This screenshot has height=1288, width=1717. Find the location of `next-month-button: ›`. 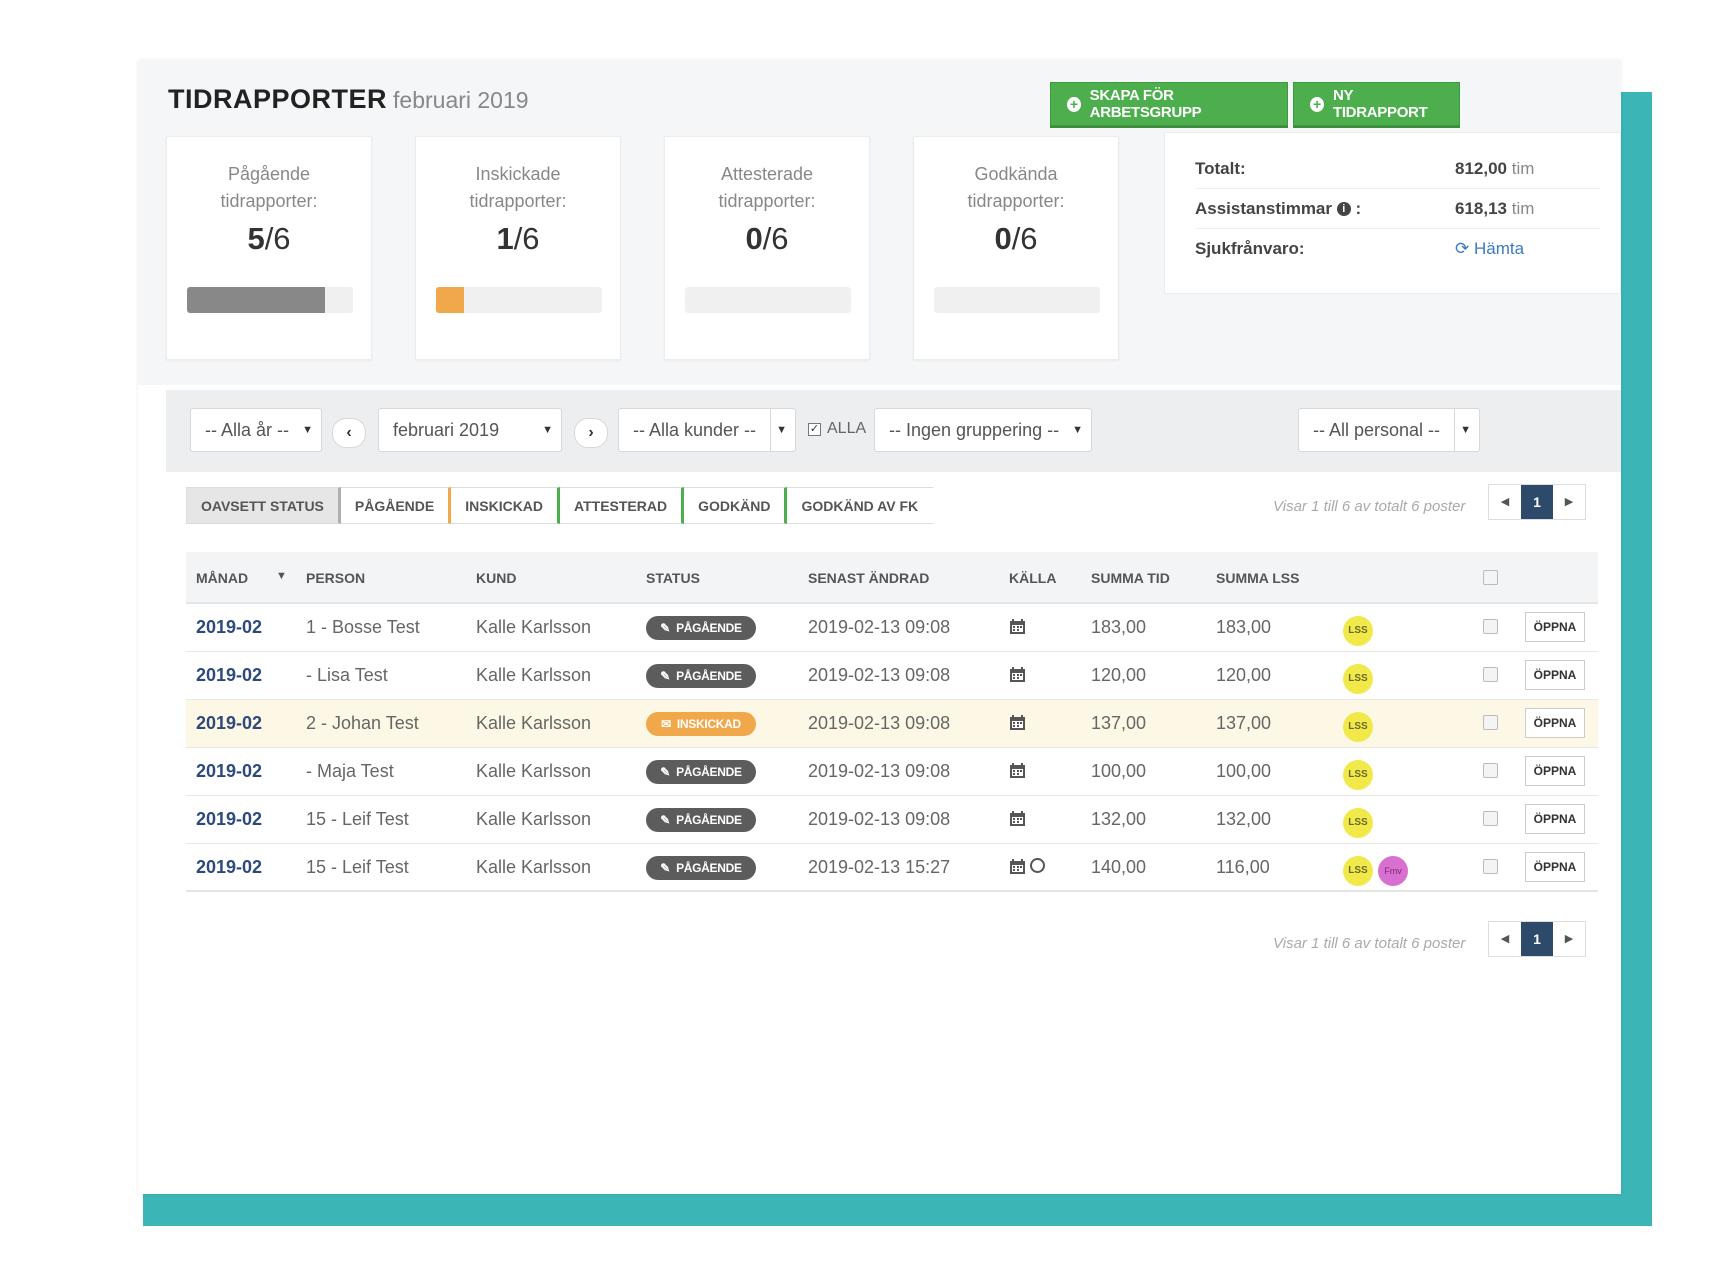

next-month-button: › is located at coordinates (591, 433).